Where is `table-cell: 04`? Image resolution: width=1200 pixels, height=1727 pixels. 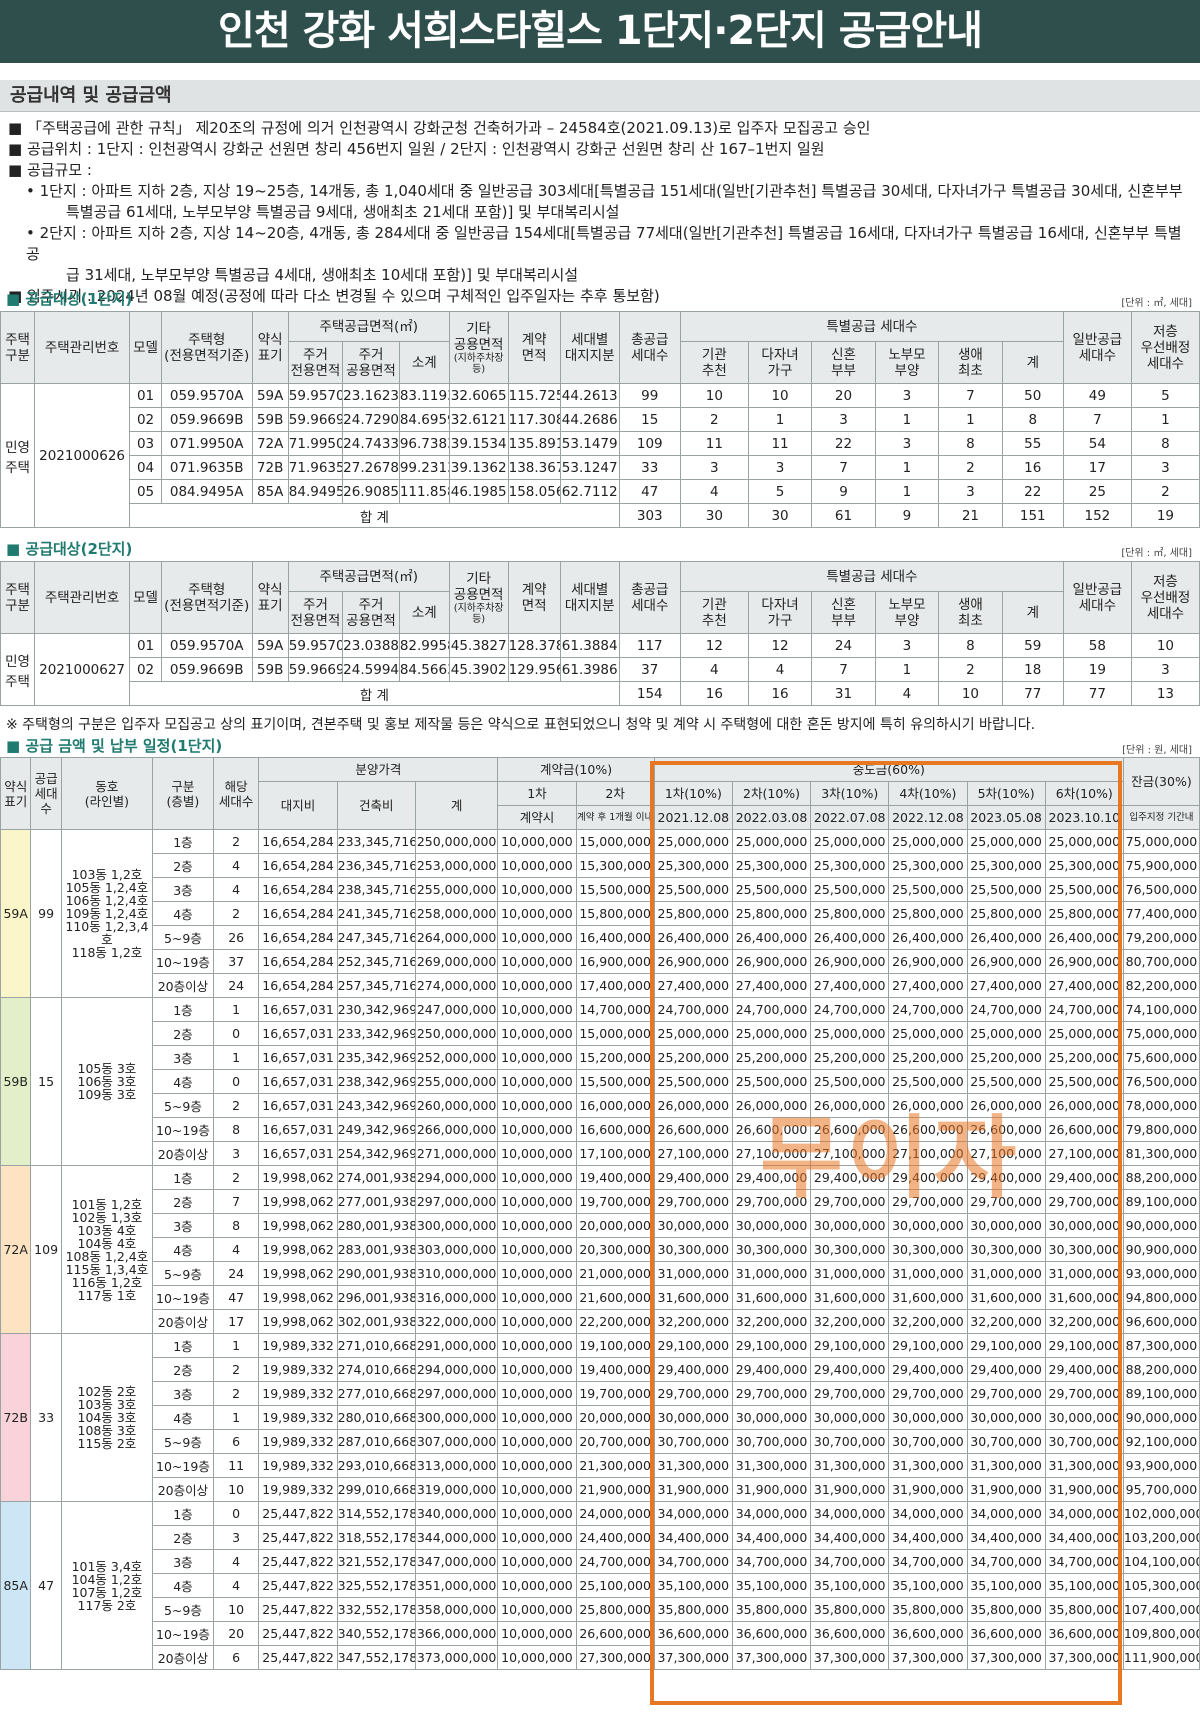
table-cell: 04 is located at coordinates (145, 467).